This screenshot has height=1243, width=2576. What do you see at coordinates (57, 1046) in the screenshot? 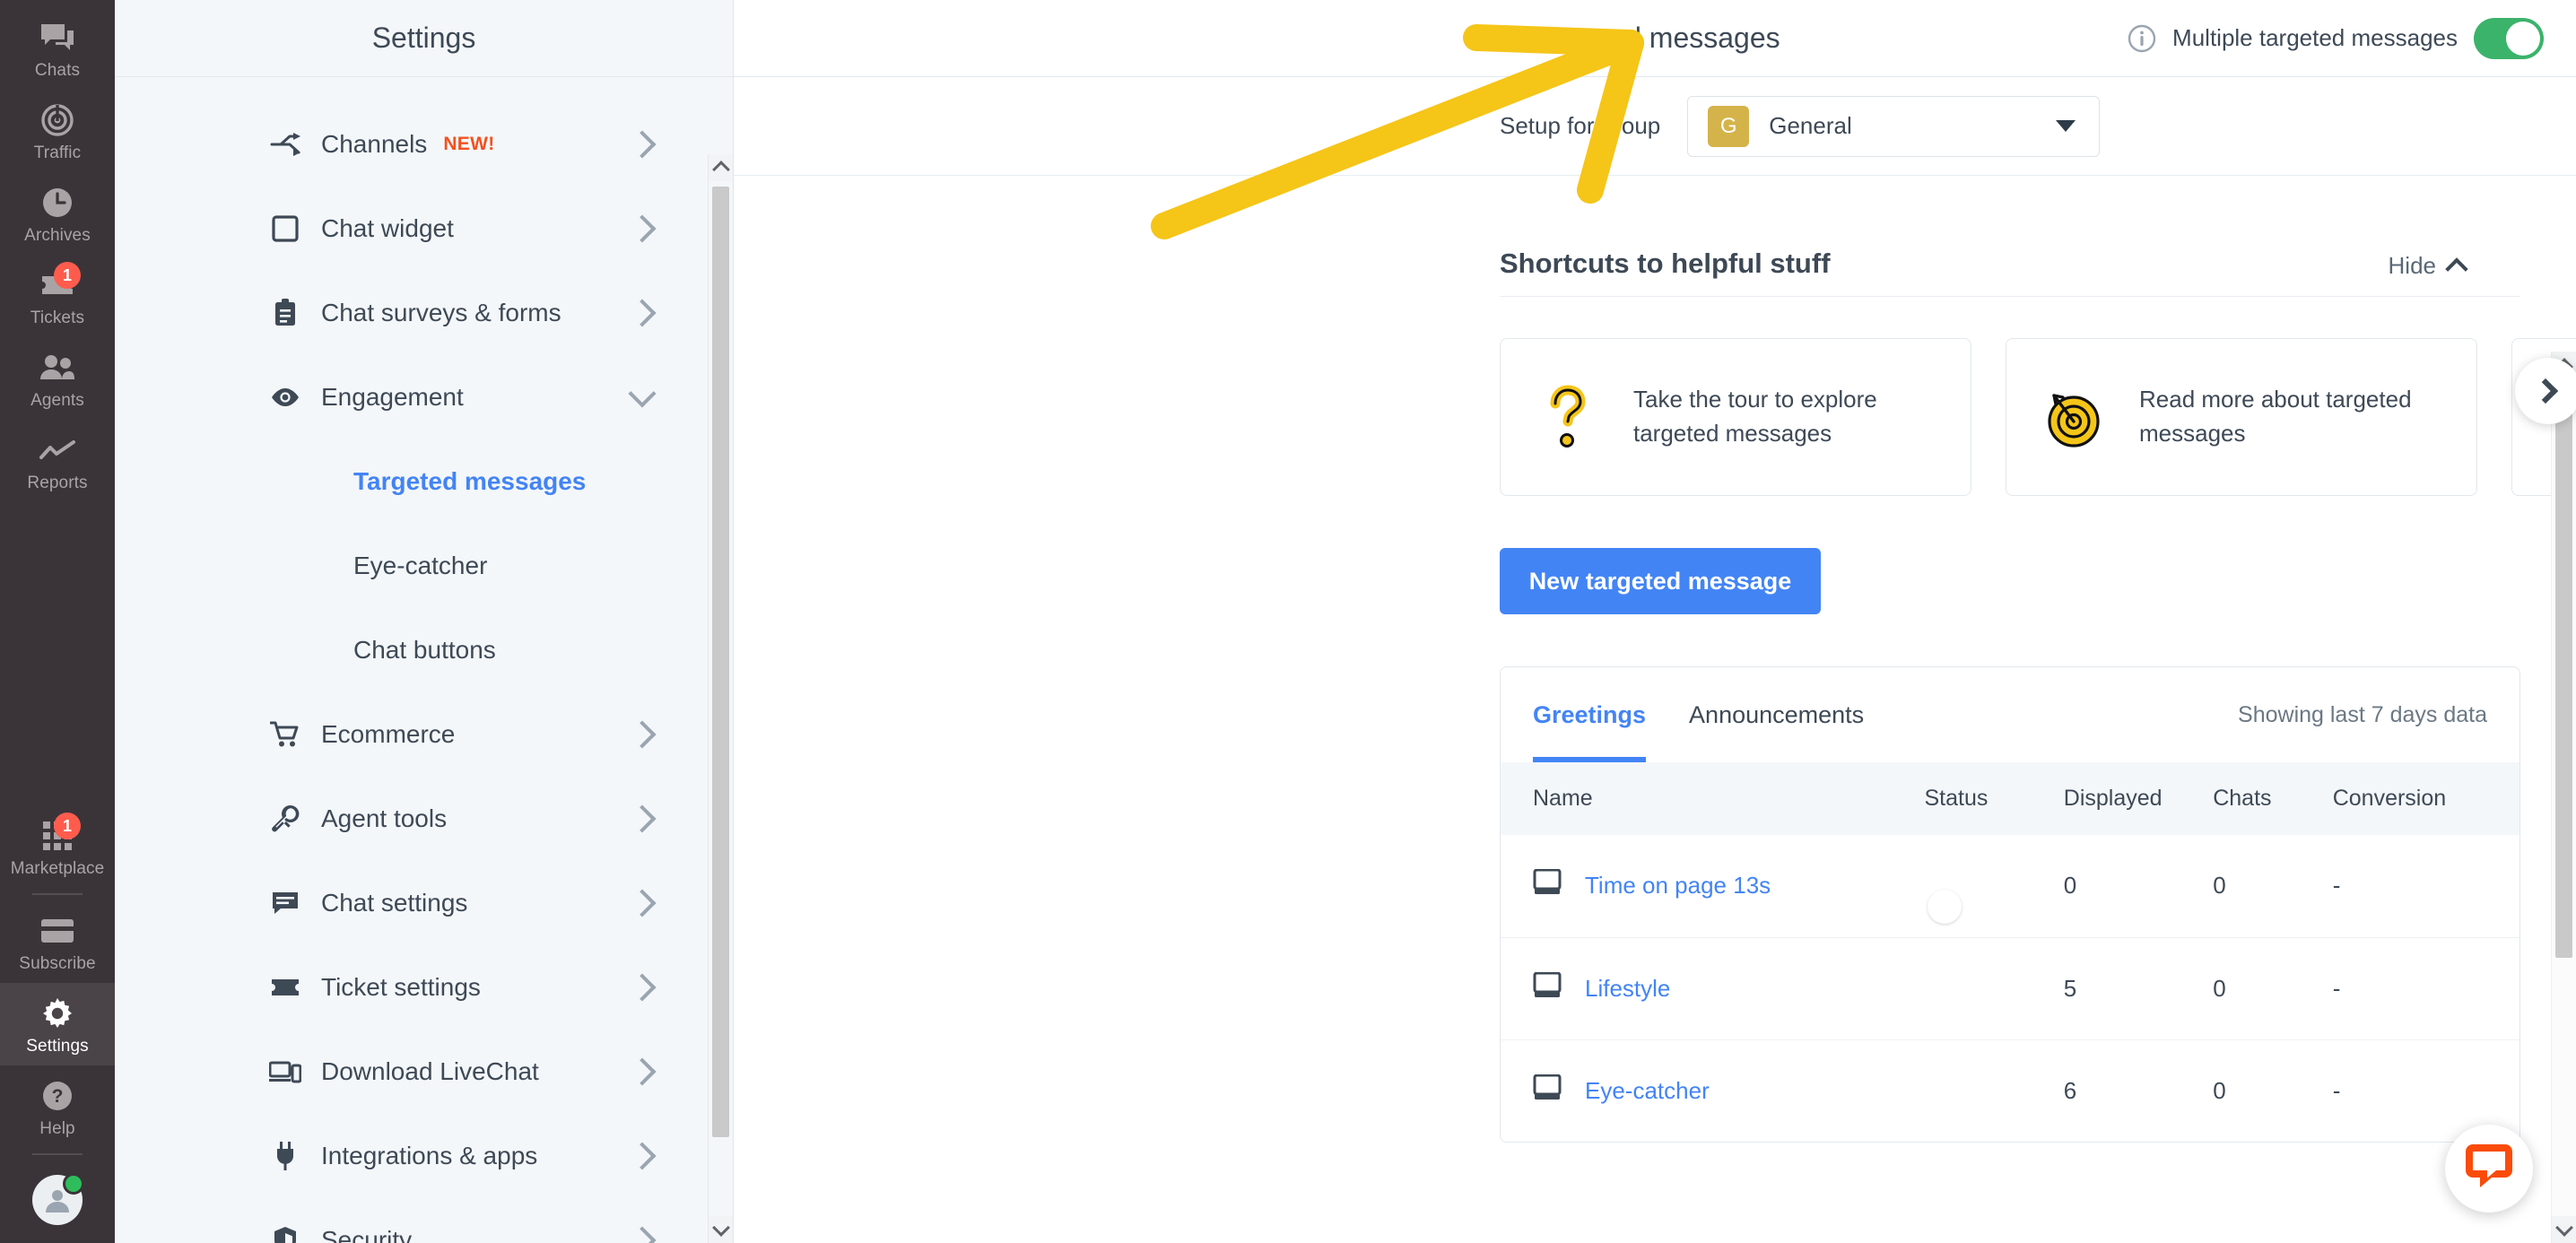
I see `rail-label: Settings` at bounding box center [57, 1046].